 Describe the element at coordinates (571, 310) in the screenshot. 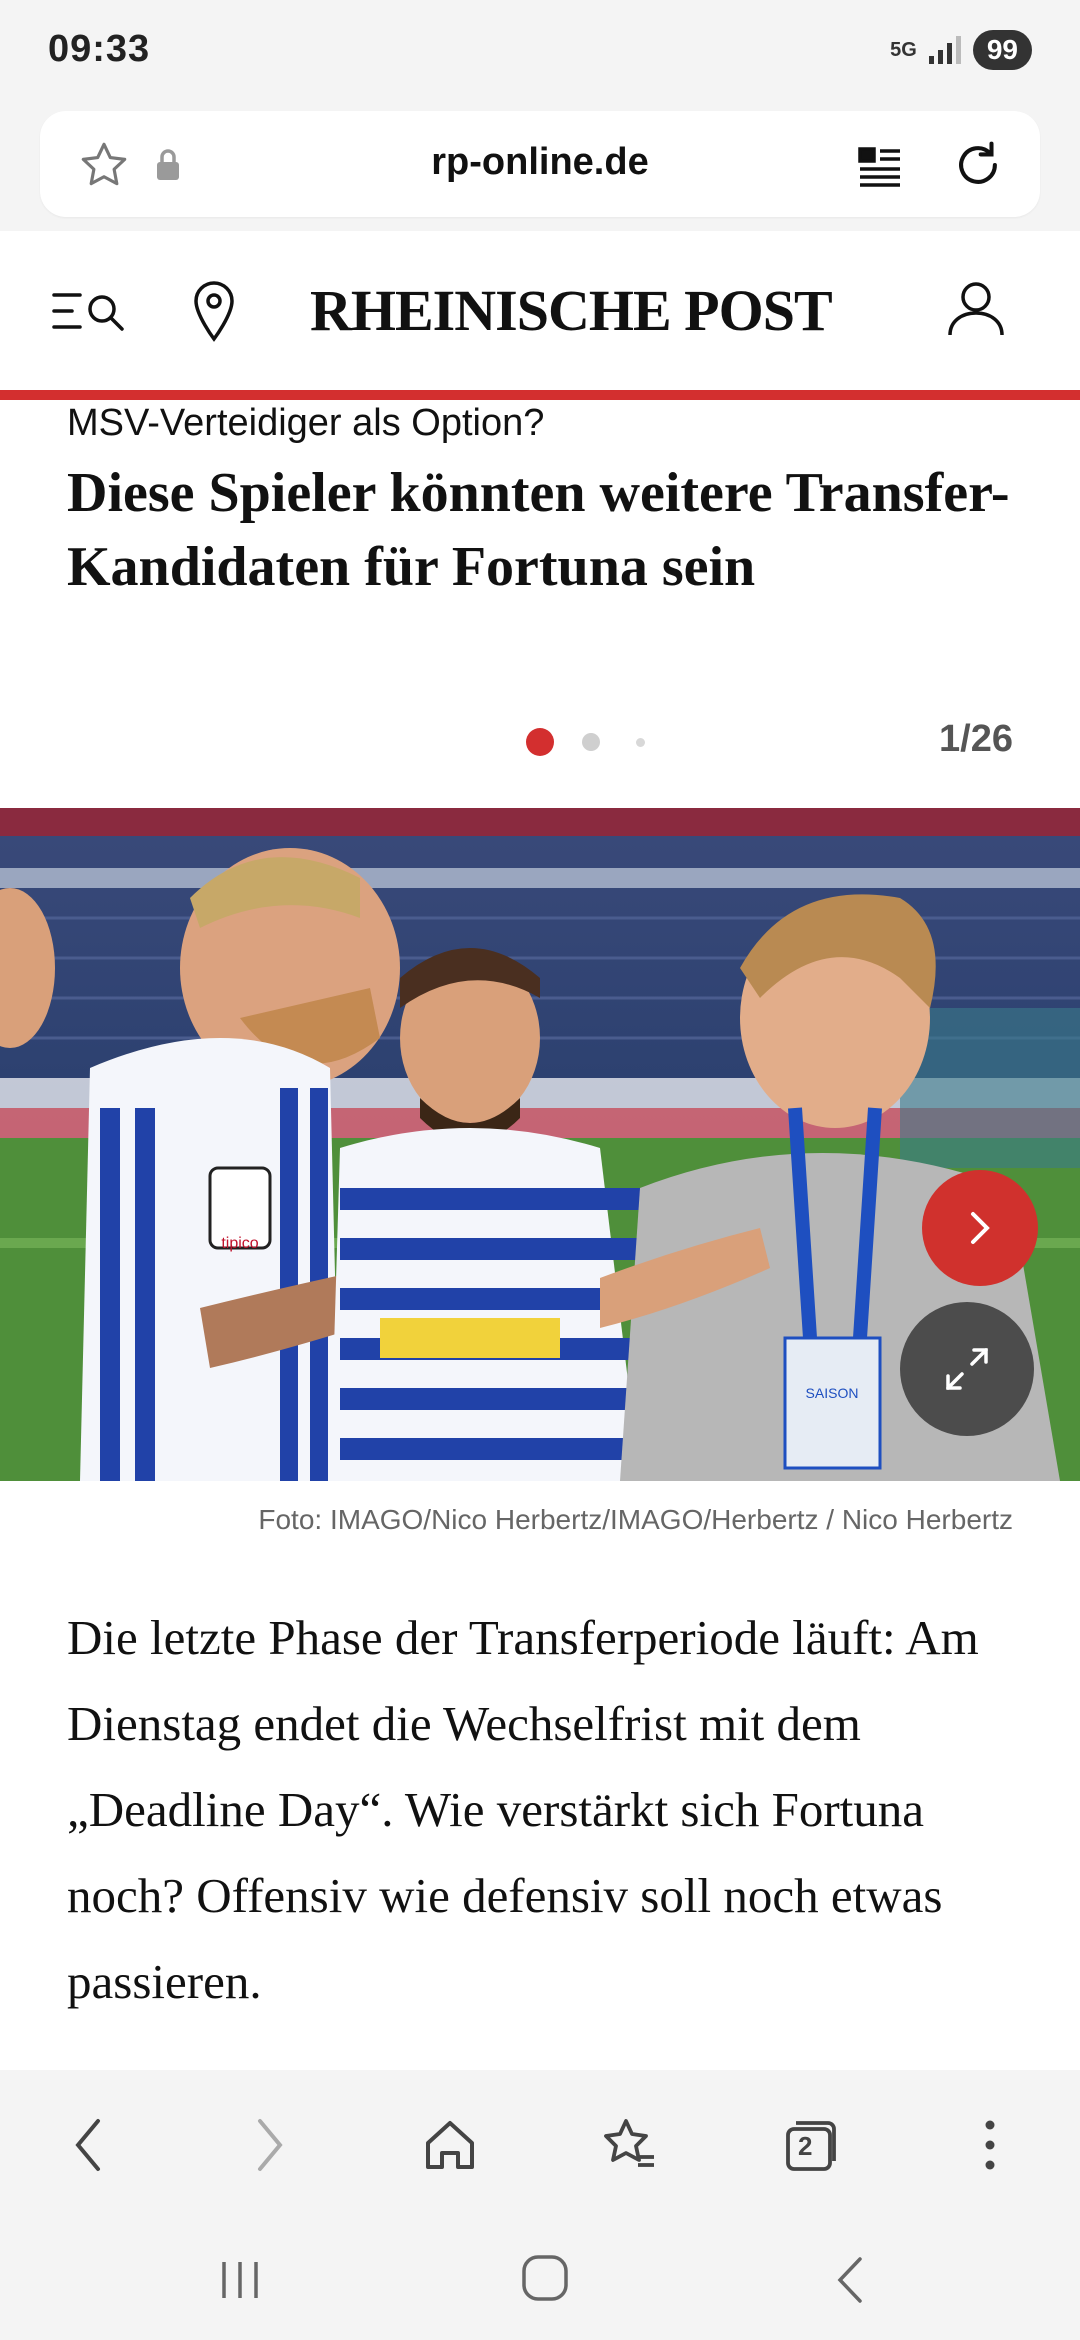

I see `site-logo: RHEINISCHE POST` at that location.